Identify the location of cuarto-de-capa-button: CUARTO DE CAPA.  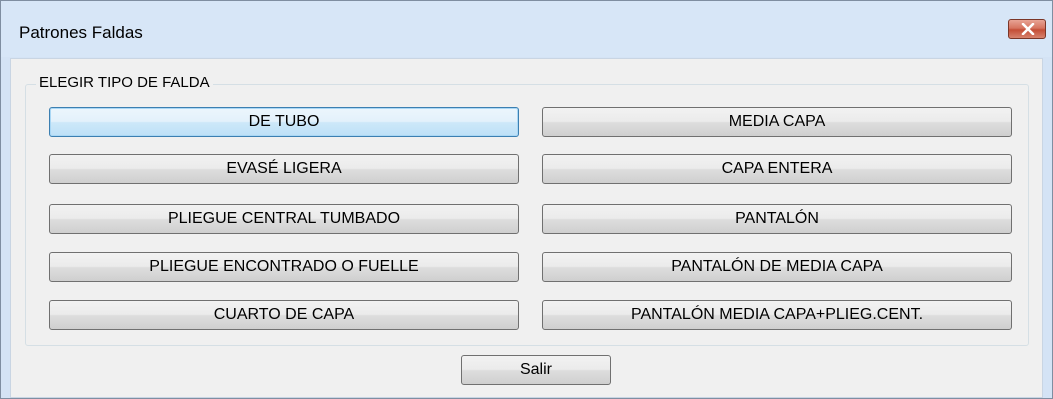
(284, 315).